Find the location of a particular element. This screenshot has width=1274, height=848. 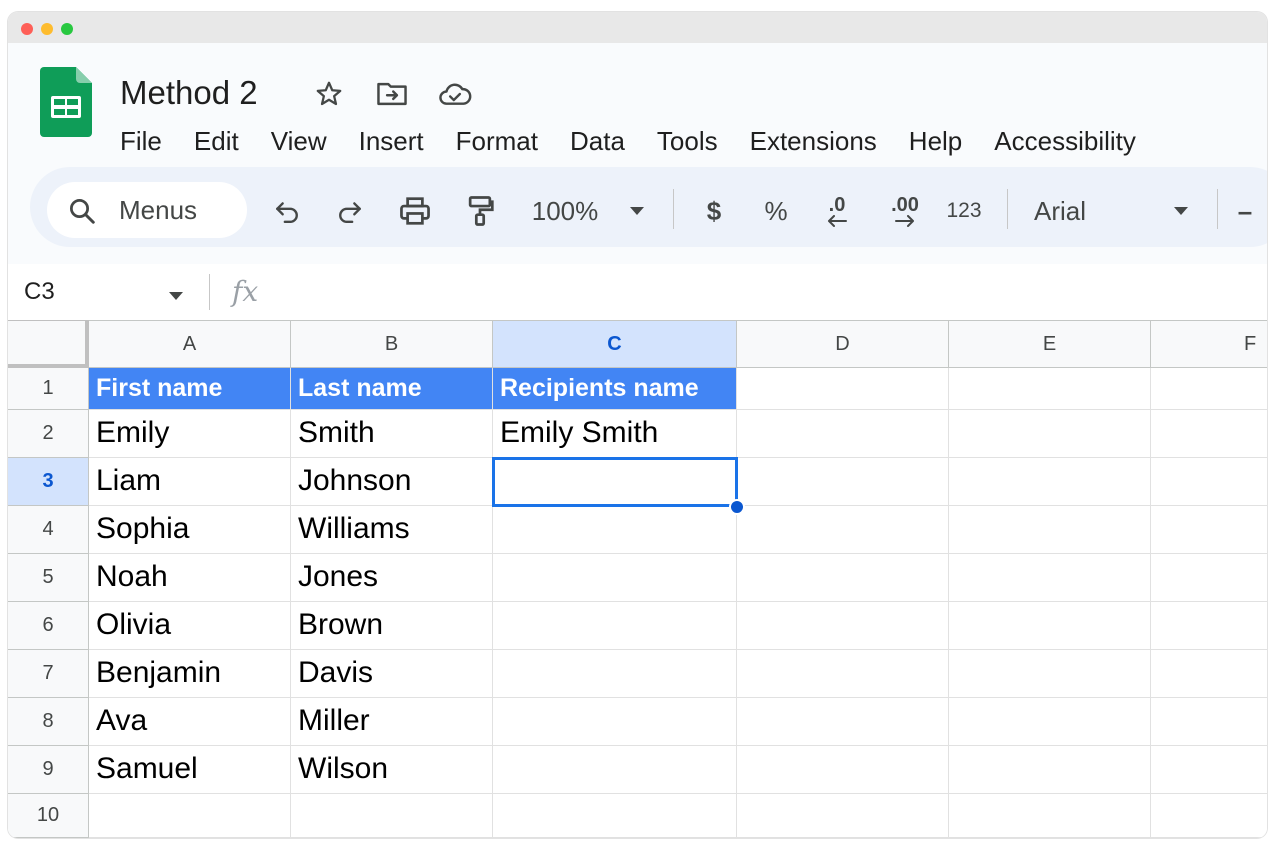

cell-d9 is located at coordinates (843, 770).